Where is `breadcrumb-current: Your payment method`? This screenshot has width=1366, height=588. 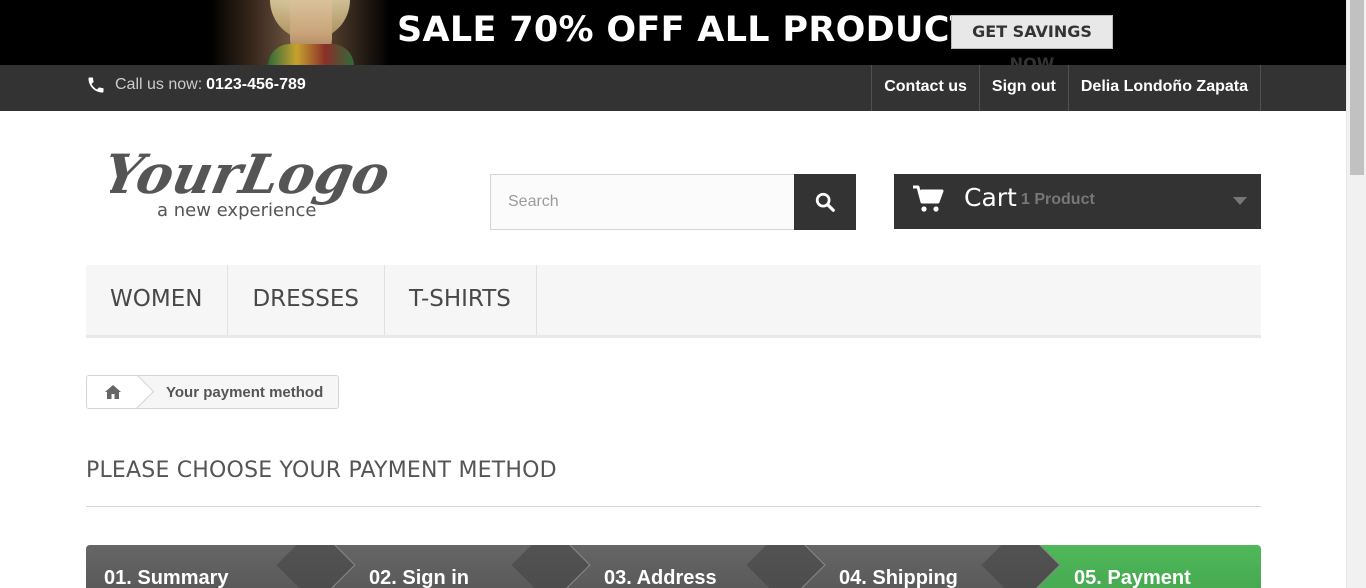
breadcrumb-current: Your payment method is located at coordinates (245, 392).